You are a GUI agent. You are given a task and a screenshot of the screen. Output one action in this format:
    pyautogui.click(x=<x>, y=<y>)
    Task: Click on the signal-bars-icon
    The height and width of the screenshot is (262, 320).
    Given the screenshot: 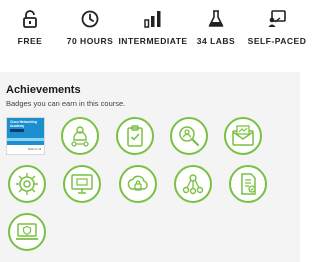 What is the action you would take?
    pyautogui.click(x=152, y=19)
    